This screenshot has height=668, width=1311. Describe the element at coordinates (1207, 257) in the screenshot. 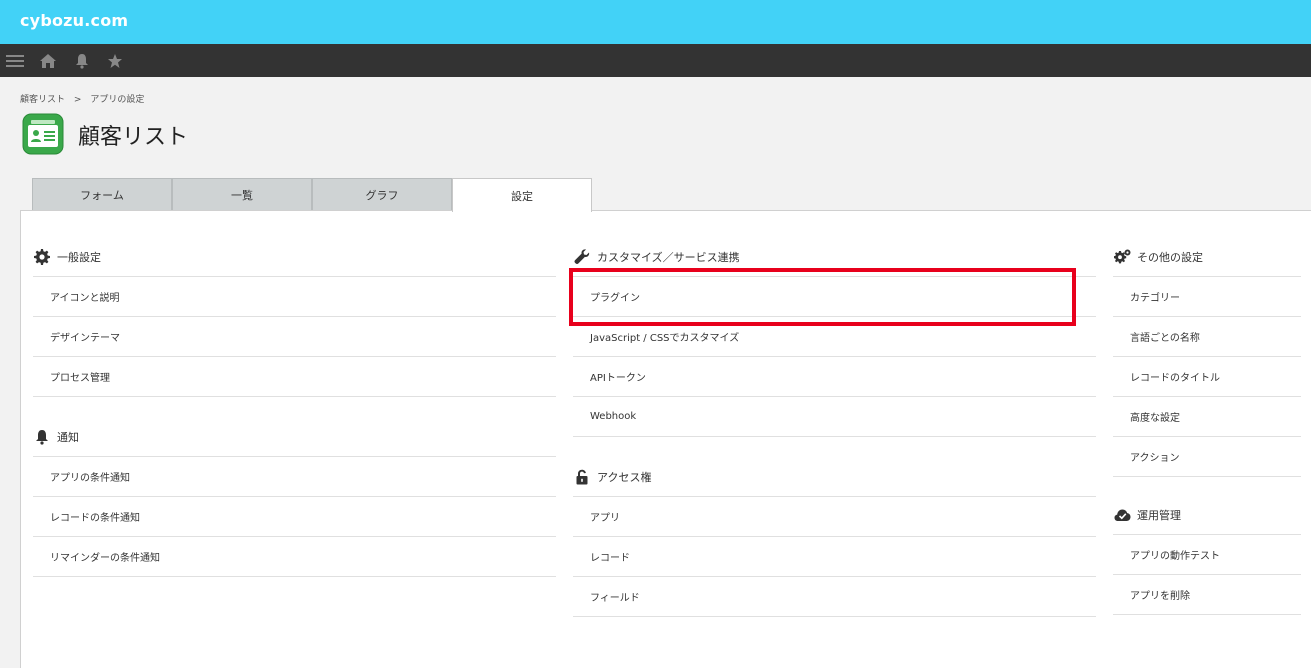

I see `section-other: その他の設定` at that location.